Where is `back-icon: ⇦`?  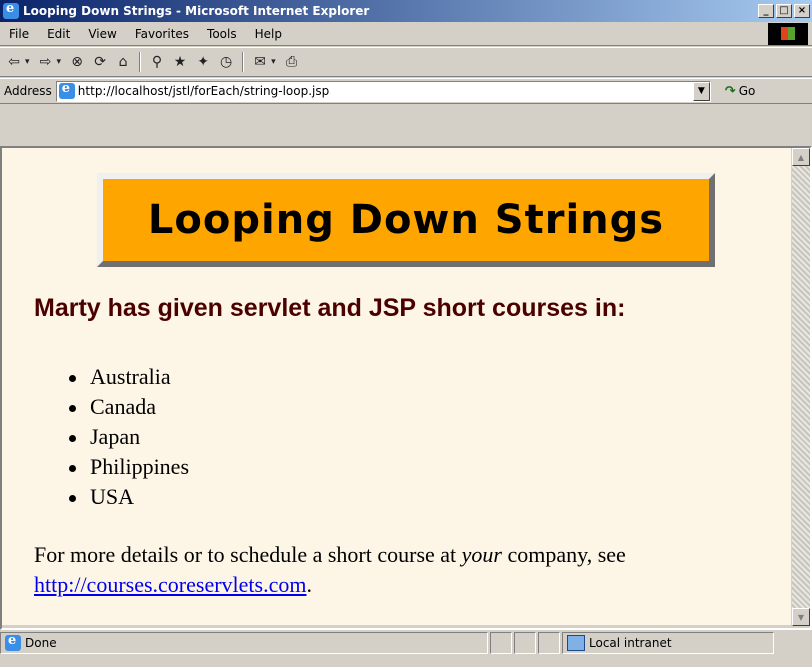 back-icon: ⇦ is located at coordinates (14, 62).